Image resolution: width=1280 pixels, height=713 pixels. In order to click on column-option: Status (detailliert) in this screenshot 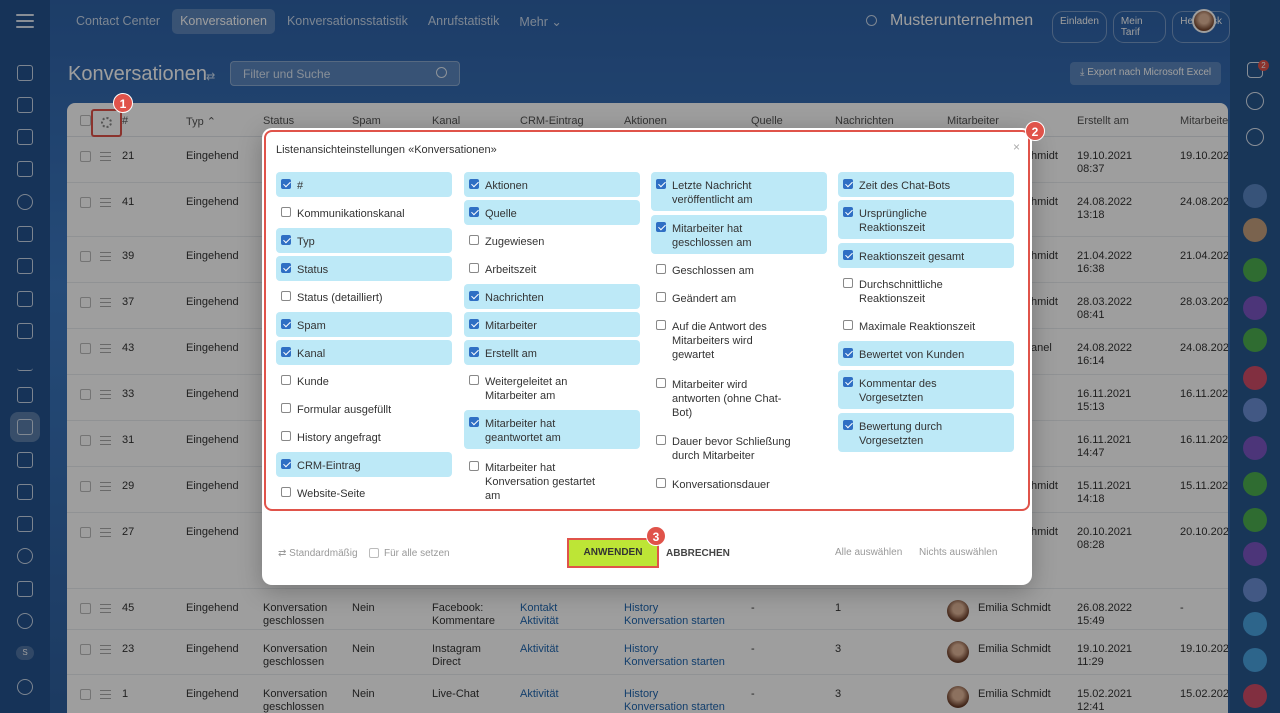, I will do `click(364, 296)`.